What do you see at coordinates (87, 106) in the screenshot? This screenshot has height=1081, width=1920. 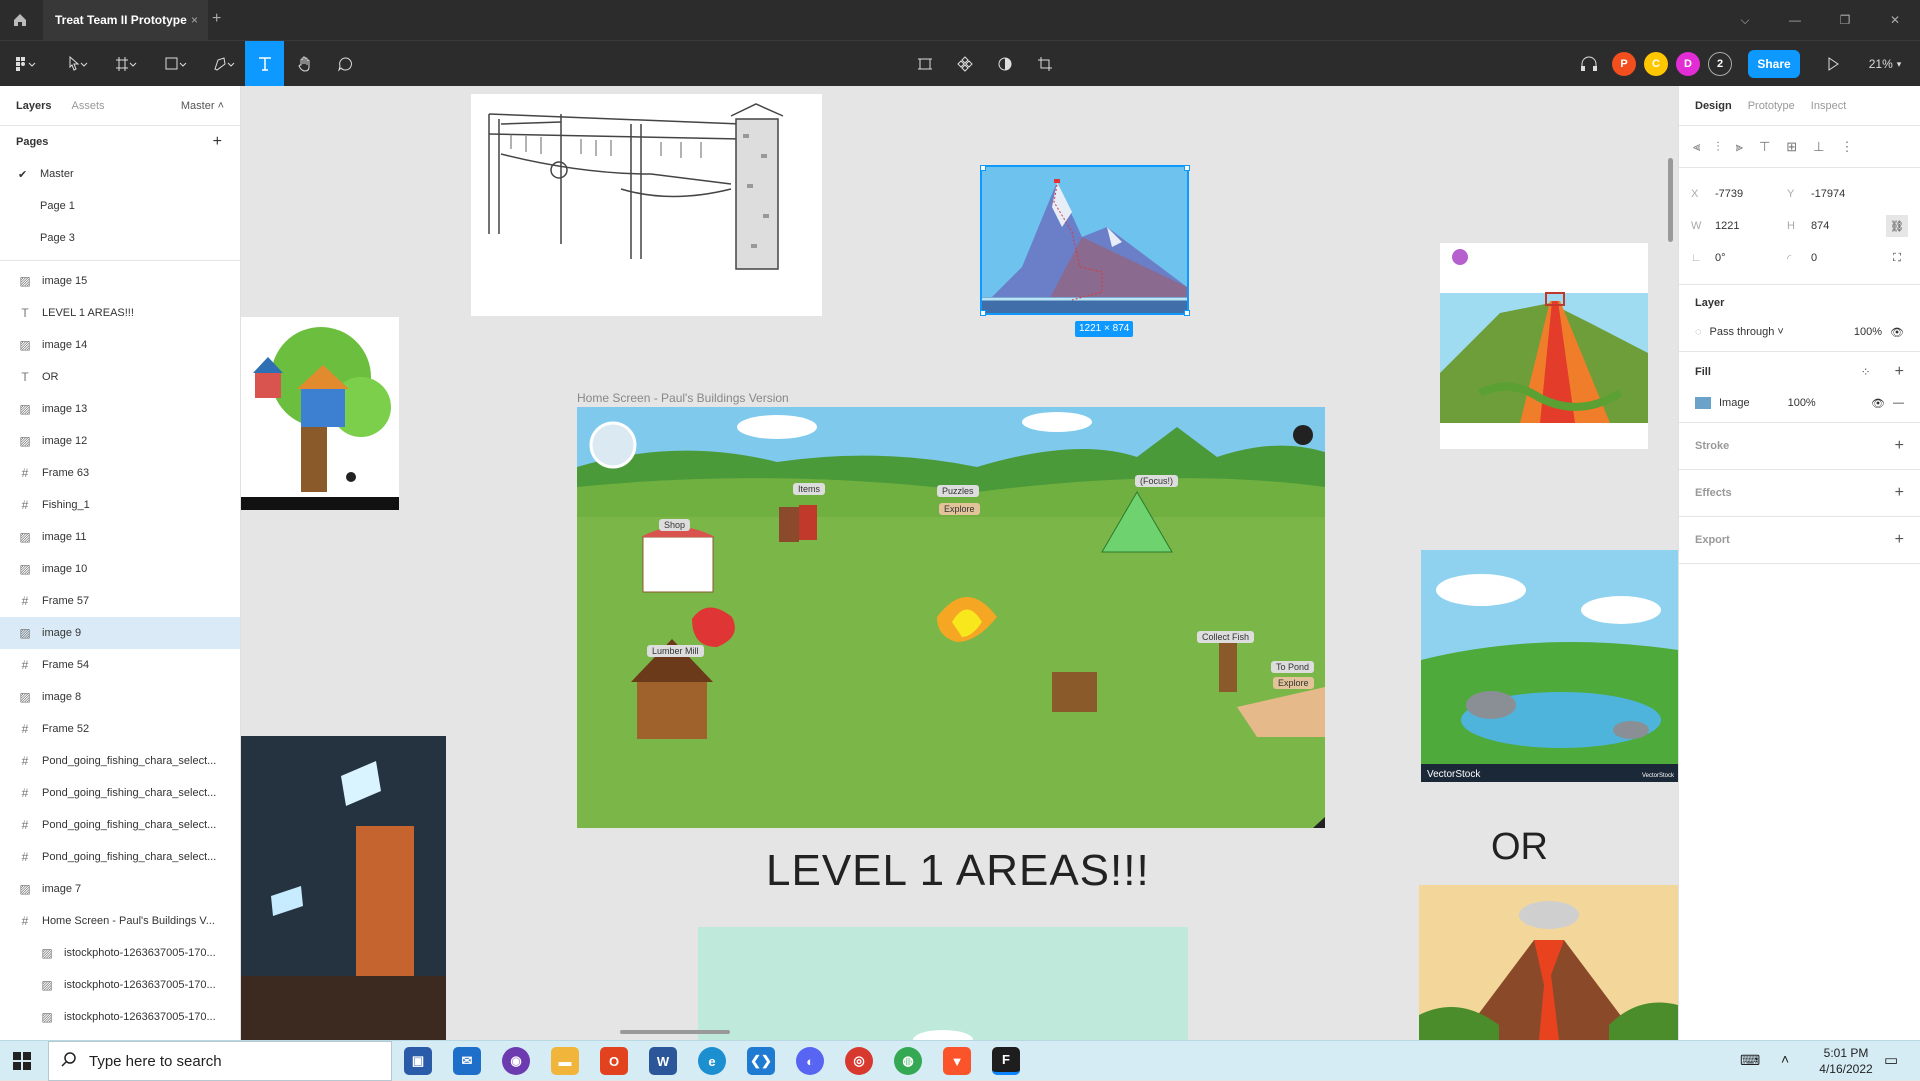 I see `tab-assets: Assets` at bounding box center [87, 106].